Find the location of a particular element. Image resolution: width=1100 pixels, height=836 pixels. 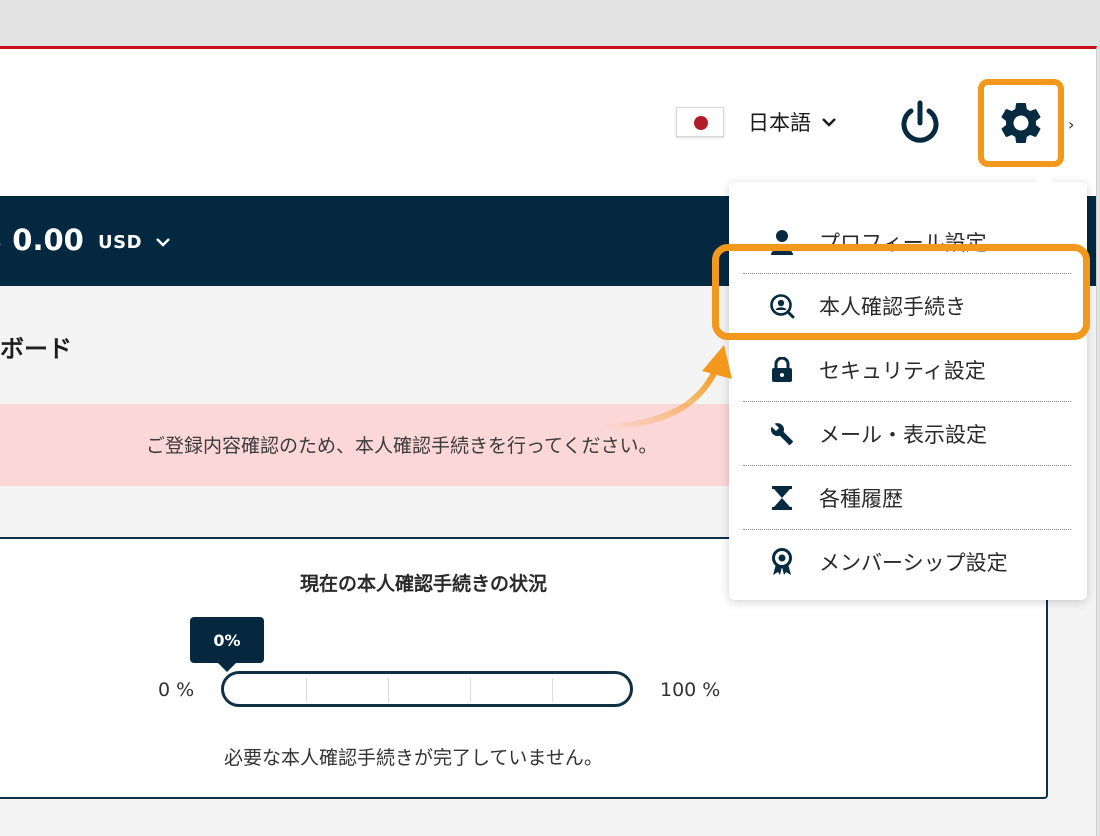

menu-item-identity-verification: 本人確認手続き is located at coordinates (907, 306).